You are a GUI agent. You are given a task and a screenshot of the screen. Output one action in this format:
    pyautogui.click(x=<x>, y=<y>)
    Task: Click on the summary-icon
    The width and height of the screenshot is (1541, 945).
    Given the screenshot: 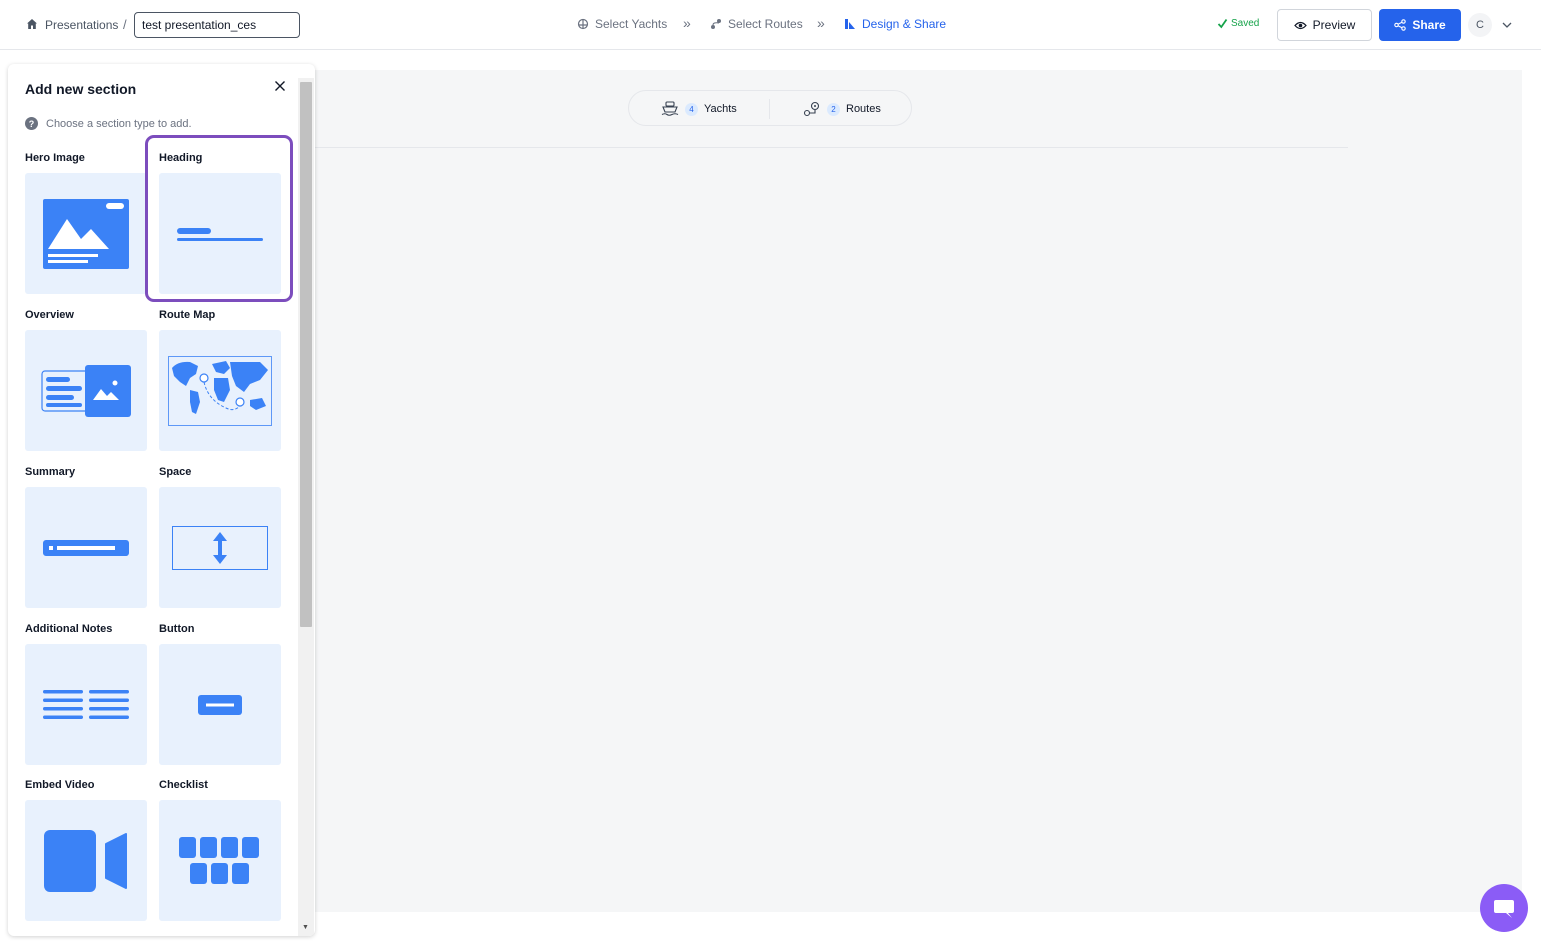 What is the action you would take?
    pyautogui.click(x=86, y=547)
    